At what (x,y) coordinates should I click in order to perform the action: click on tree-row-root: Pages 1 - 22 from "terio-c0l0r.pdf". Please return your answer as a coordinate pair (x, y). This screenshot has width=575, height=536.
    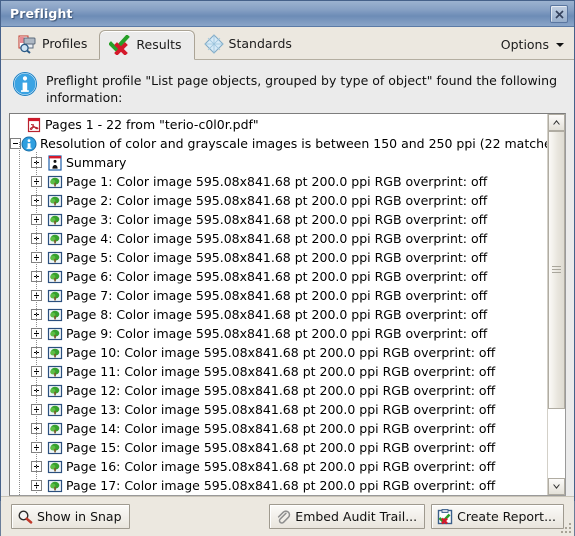
    Looking at the image, I should click on (278, 124).